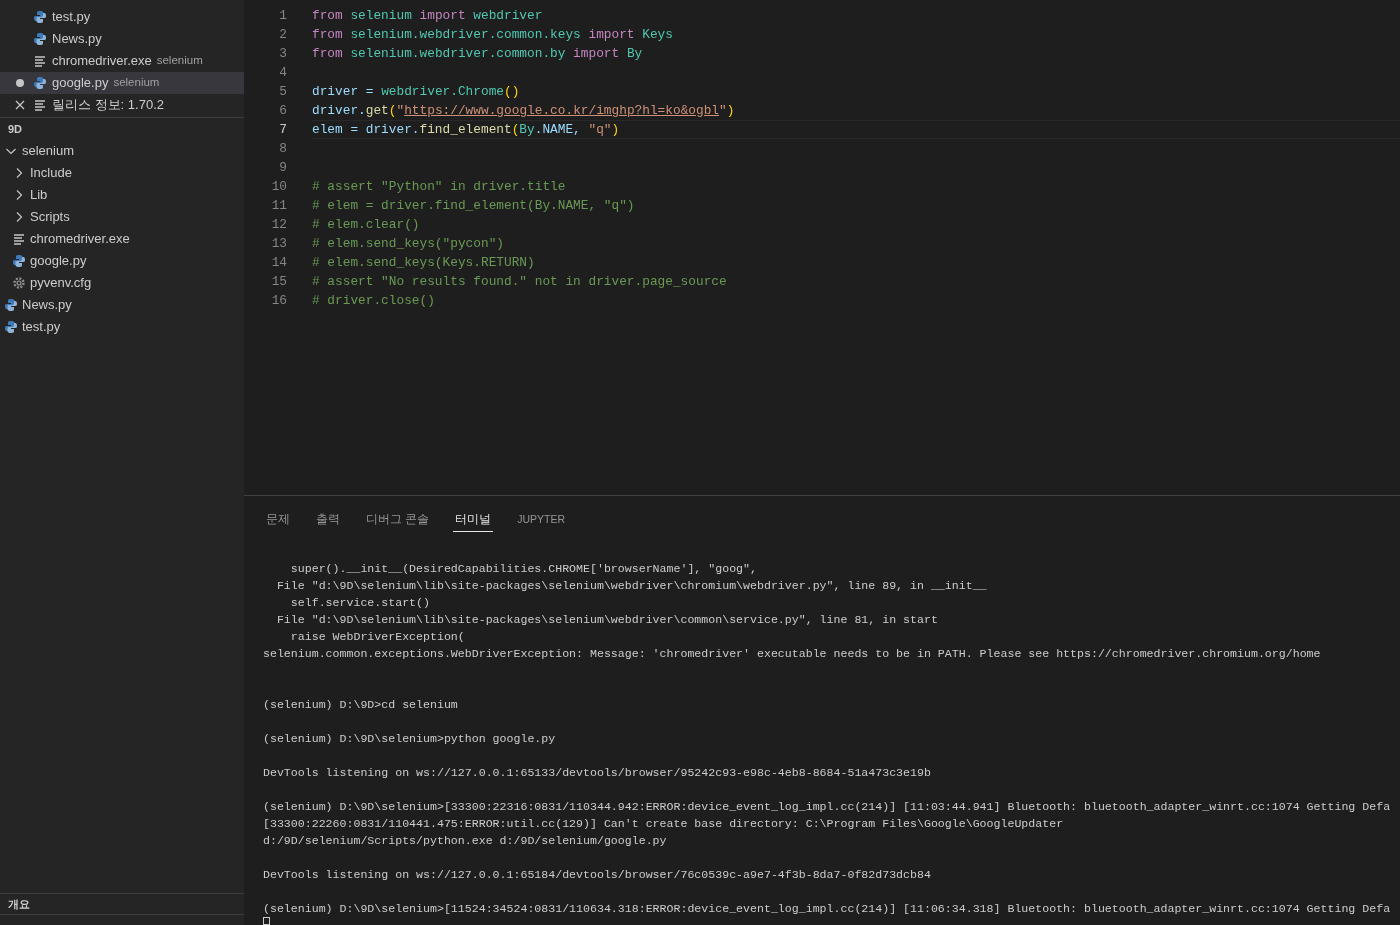 This screenshot has width=1400, height=925. I want to click on line-number: 8, so click(282, 148).